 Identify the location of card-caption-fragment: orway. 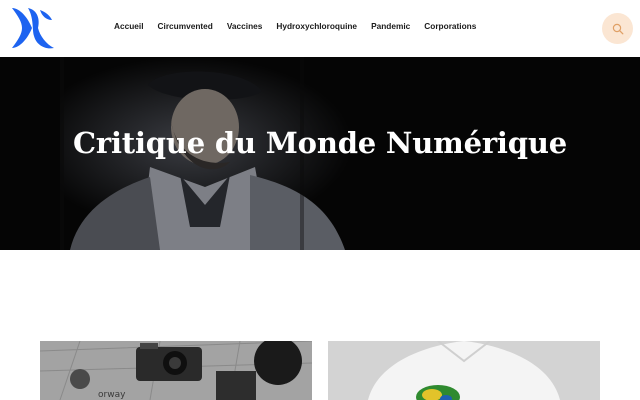
(112, 395).